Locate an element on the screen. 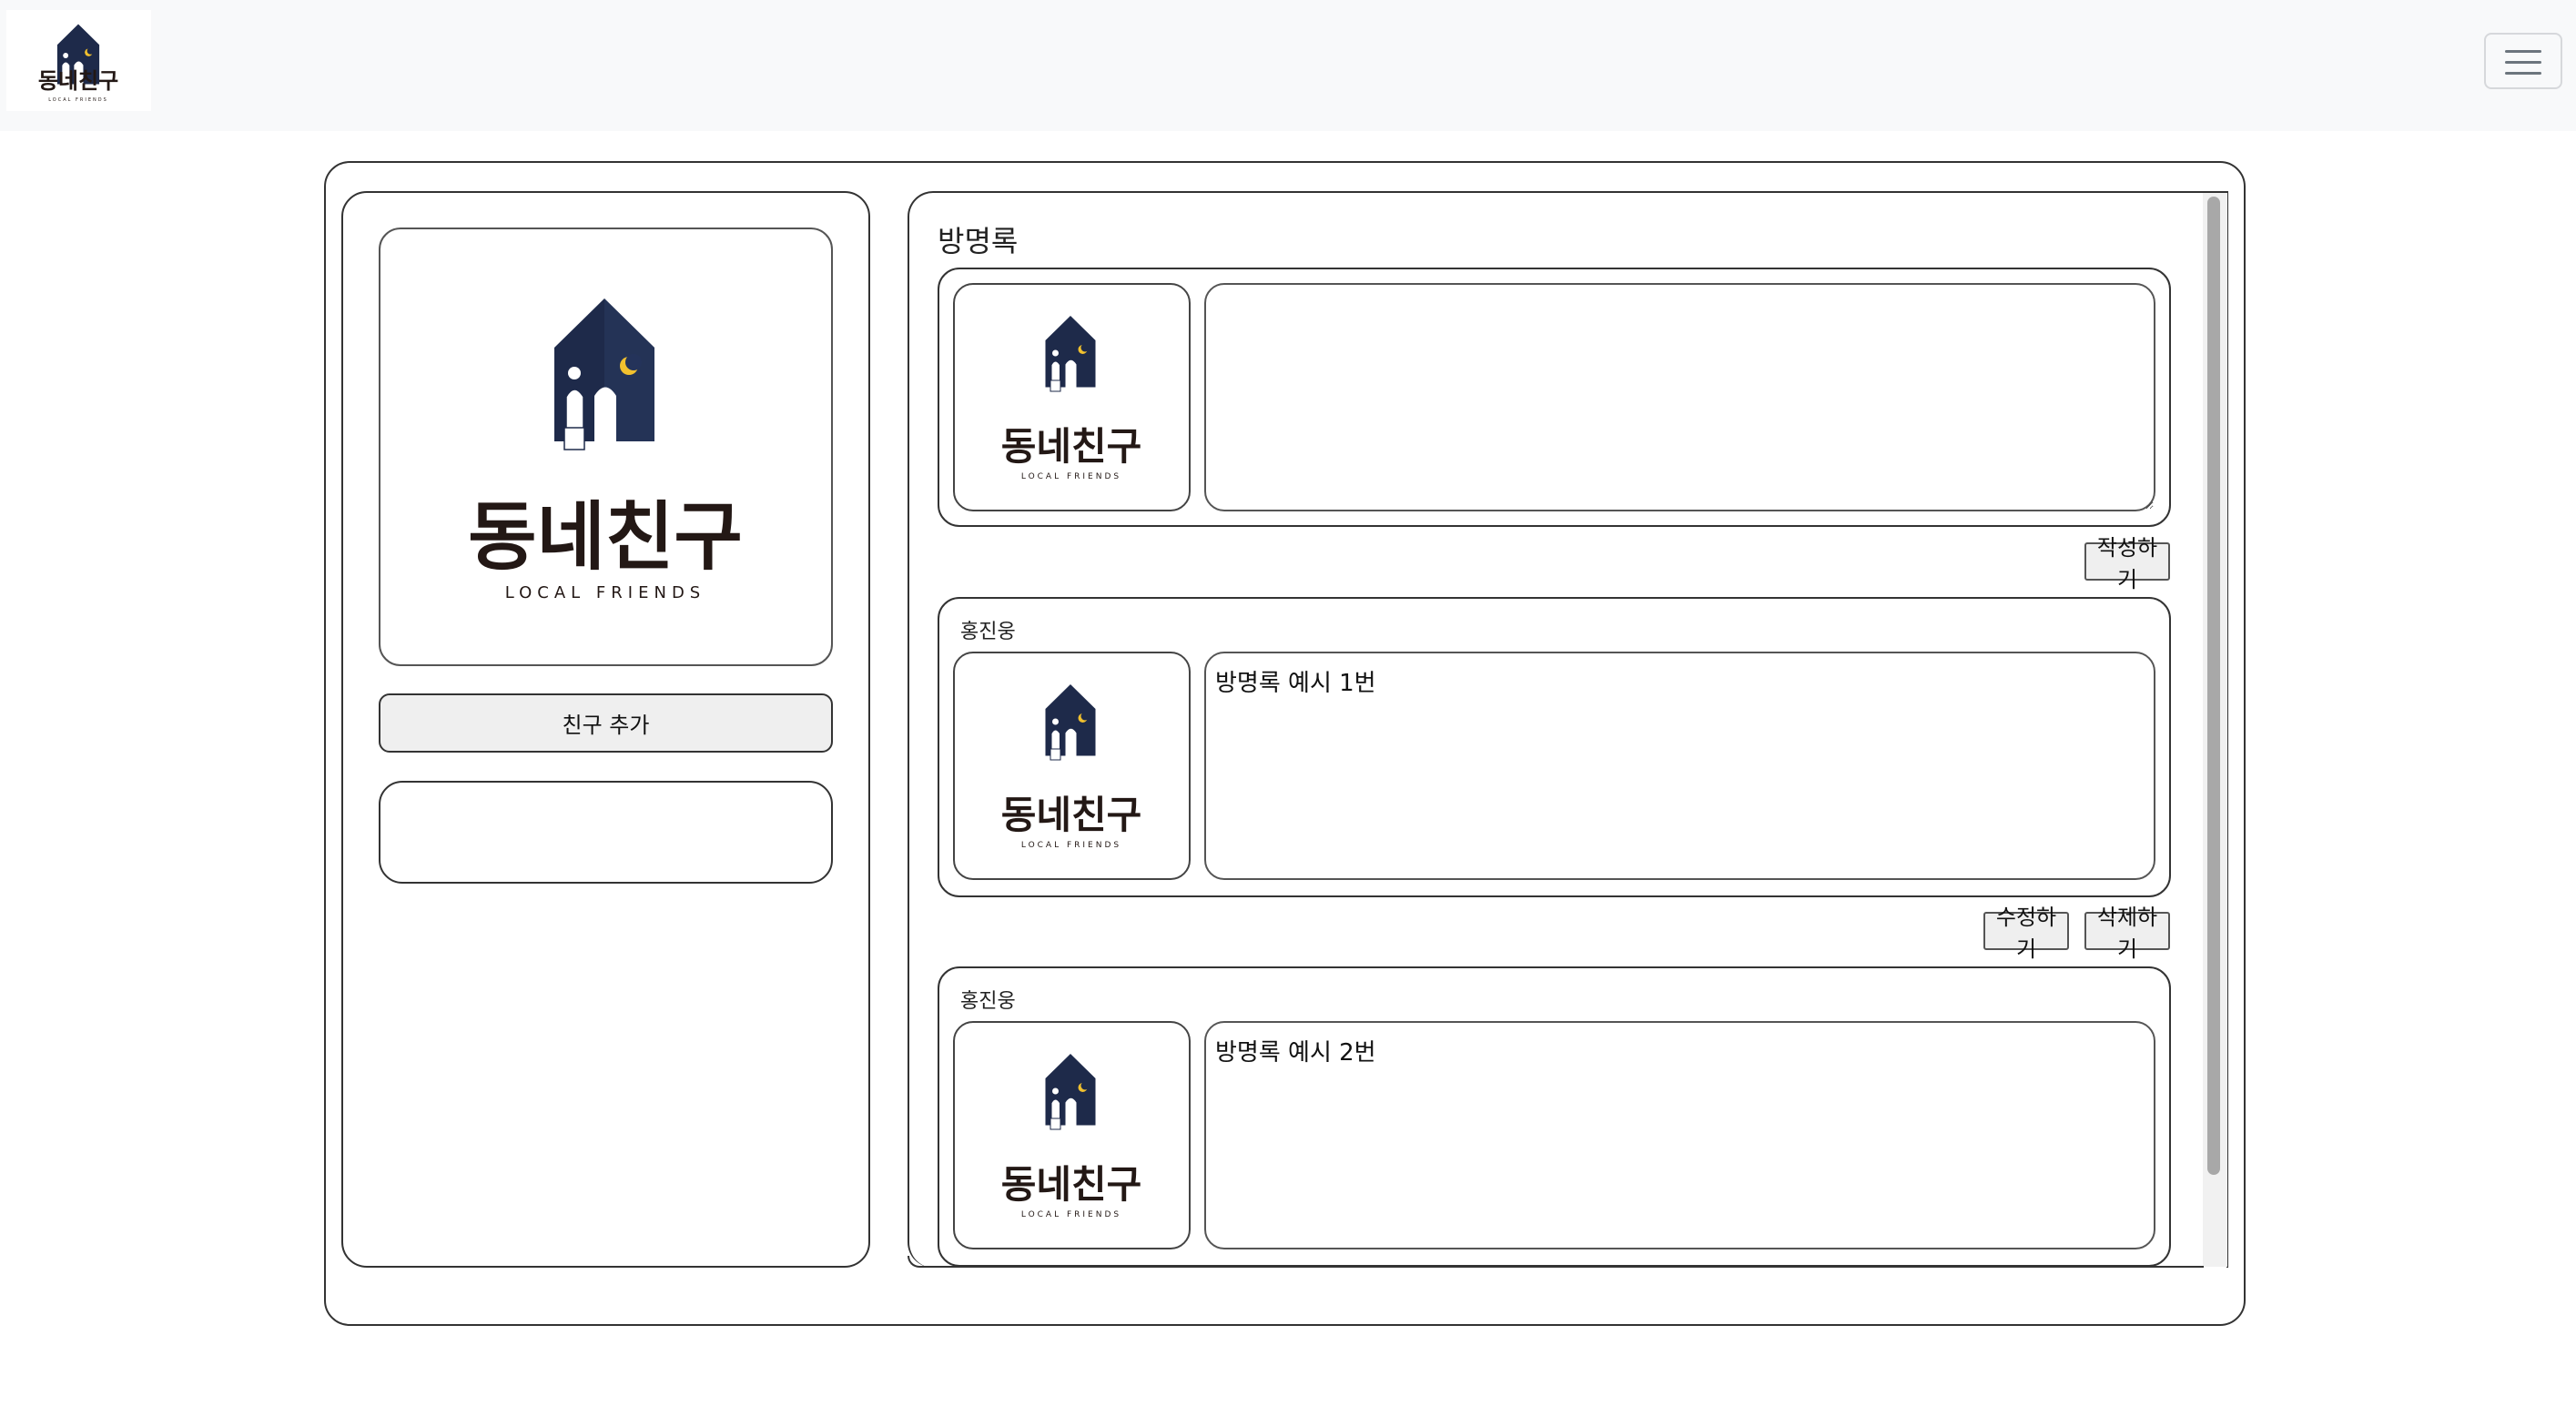 The height and width of the screenshot is (1416, 2576). entry-1-avatar: 동네친구 LOCAL FRIENDS is located at coordinates (1072, 766).